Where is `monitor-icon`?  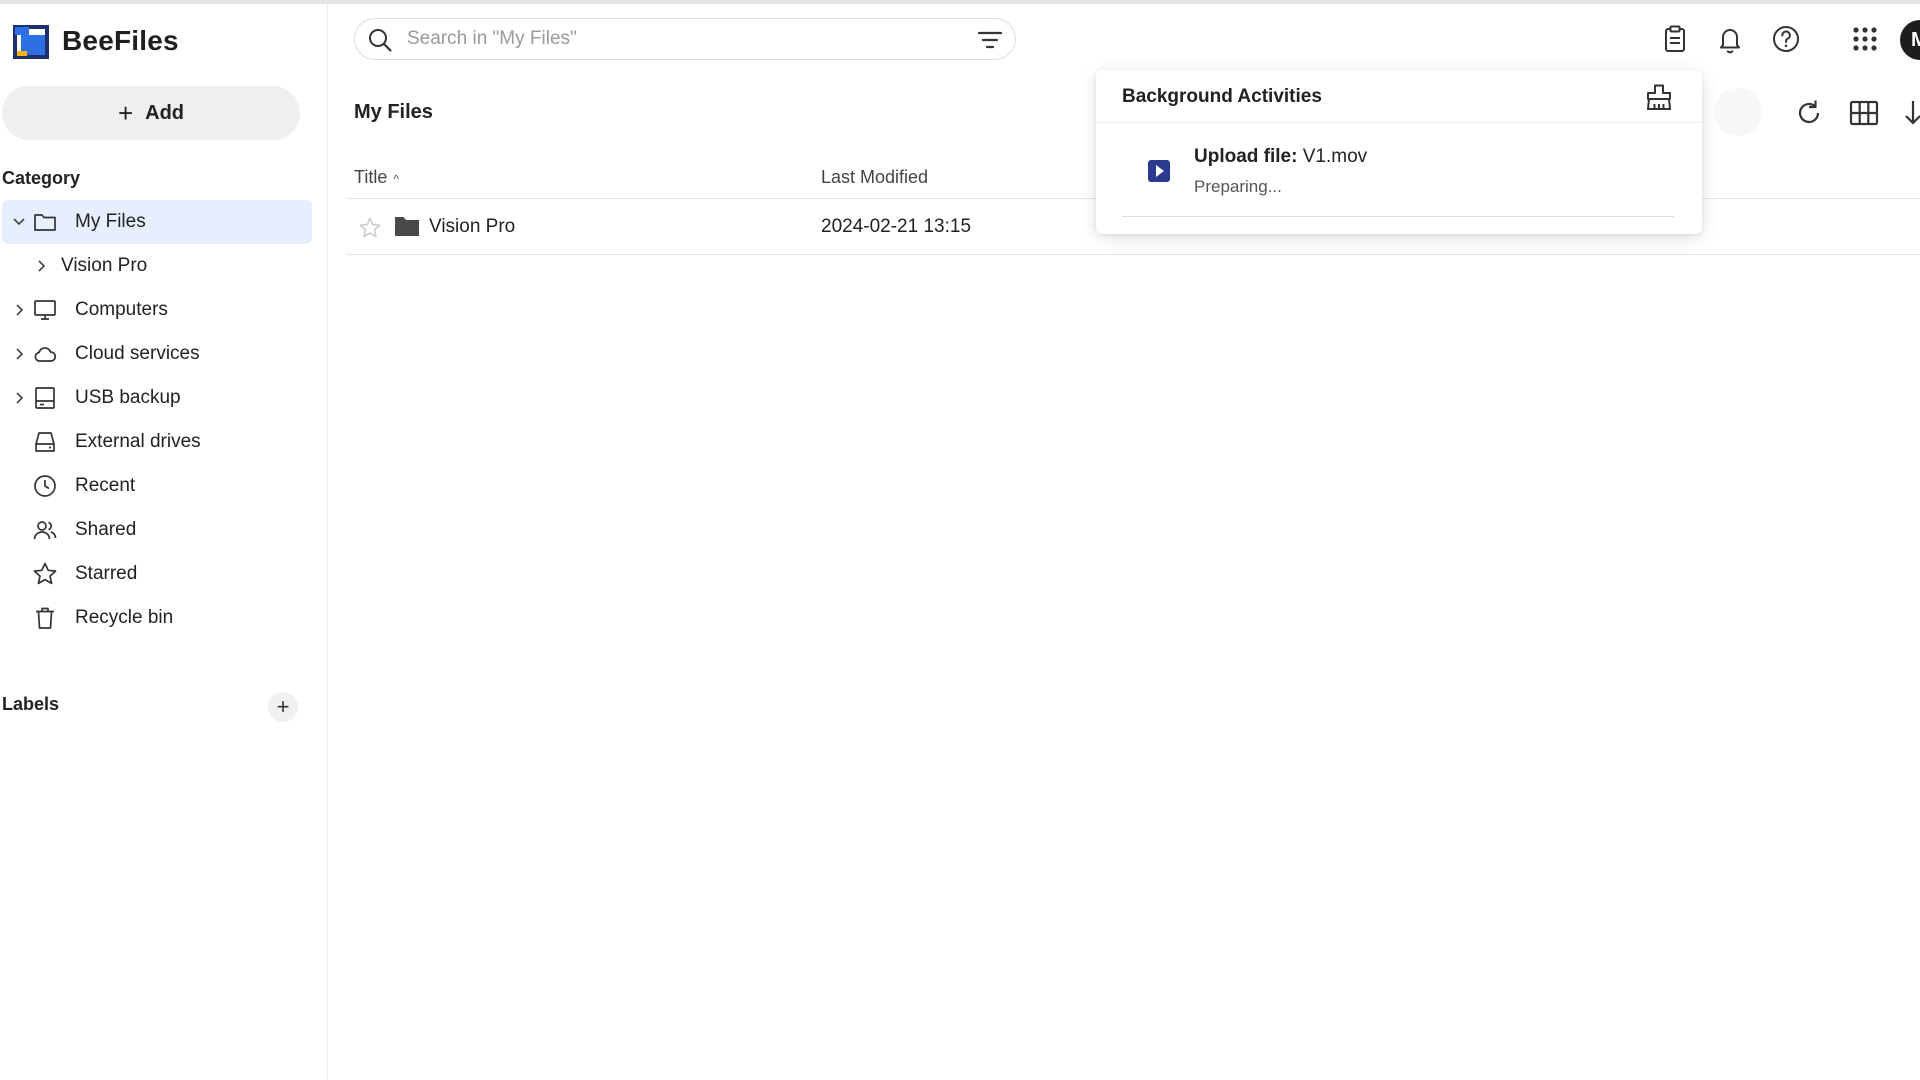
monitor-icon is located at coordinates (45, 310).